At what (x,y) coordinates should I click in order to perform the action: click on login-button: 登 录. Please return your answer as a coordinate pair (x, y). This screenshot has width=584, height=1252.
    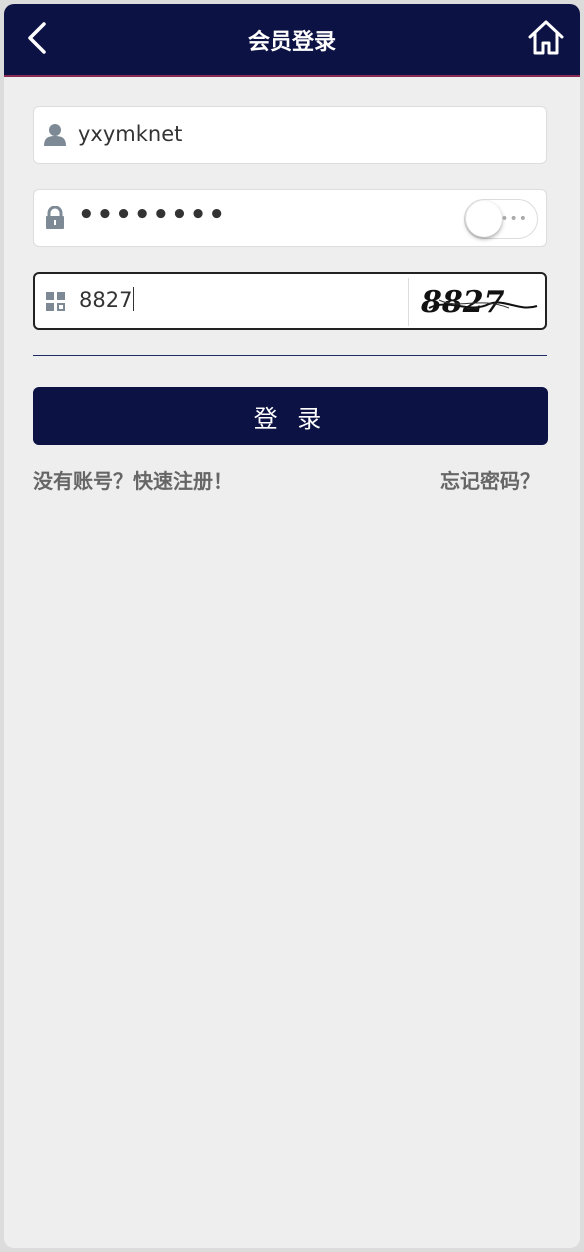
    Looking at the image, I should click on (290, 416).